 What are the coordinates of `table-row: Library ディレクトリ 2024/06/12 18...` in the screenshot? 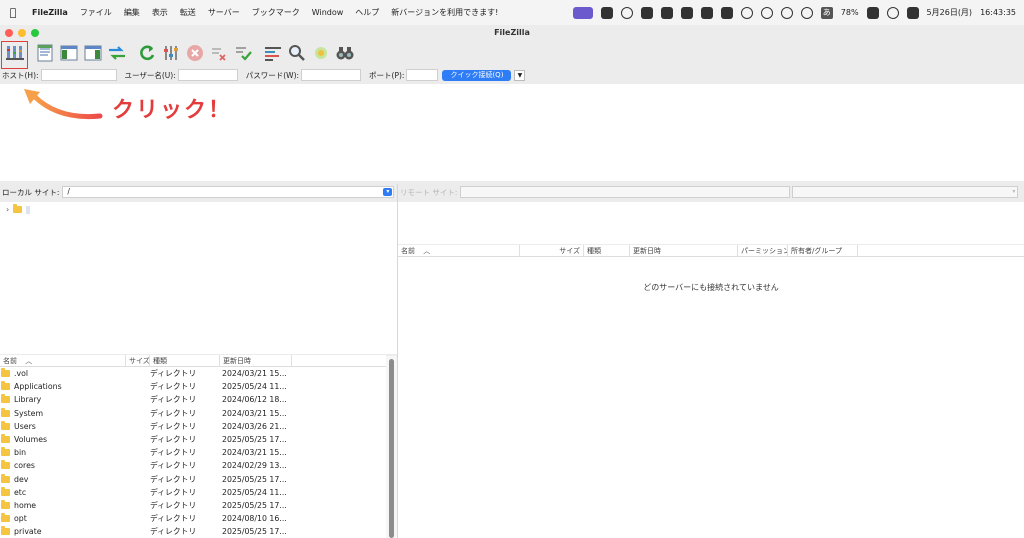 It's located at (193, 399).